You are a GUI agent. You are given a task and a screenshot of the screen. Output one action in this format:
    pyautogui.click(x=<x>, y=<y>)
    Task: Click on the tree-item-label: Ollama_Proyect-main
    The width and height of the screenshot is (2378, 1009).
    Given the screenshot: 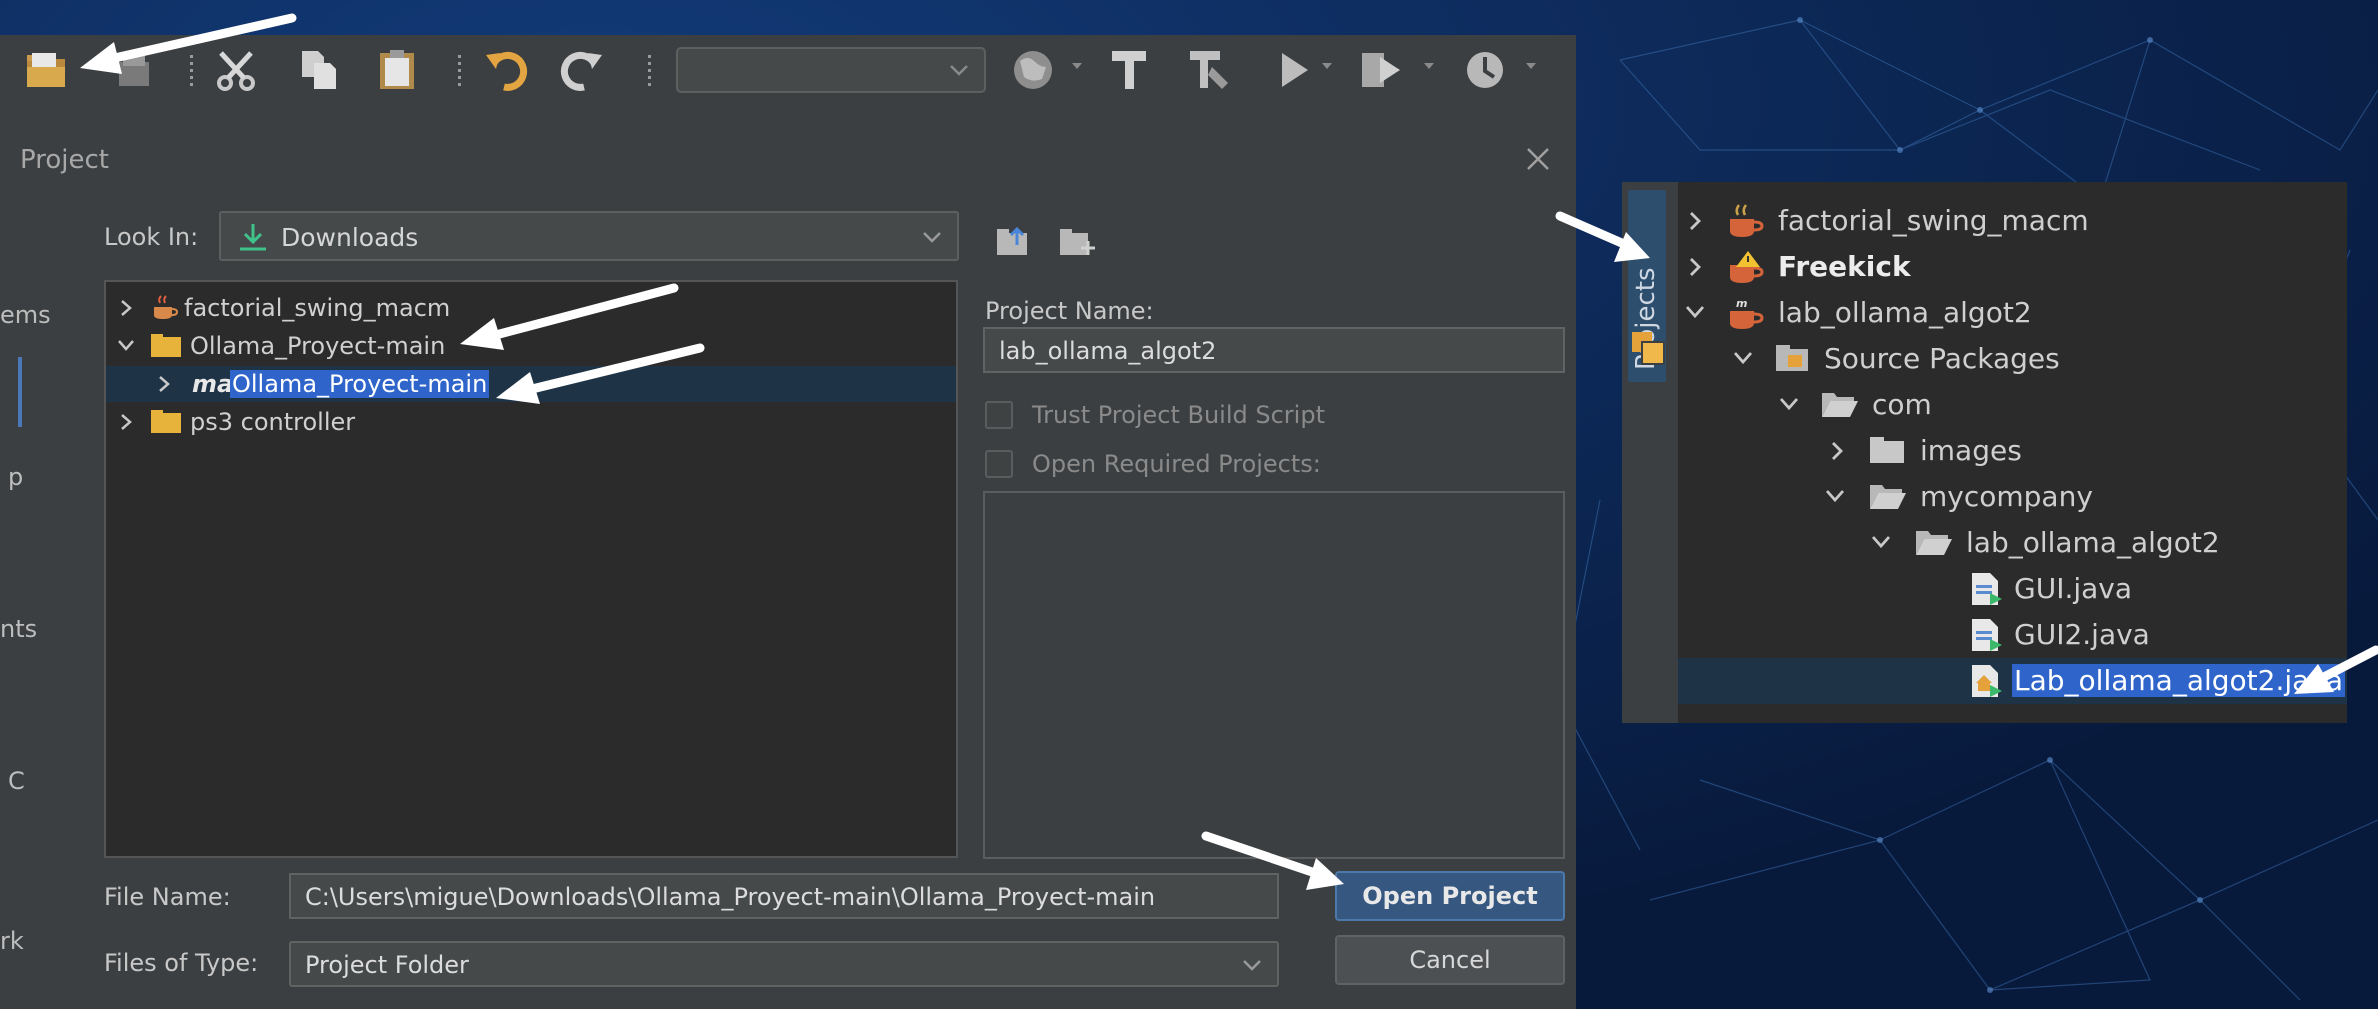 What is the action you would take?
    pyautogui.click(x=360, y=384)
    